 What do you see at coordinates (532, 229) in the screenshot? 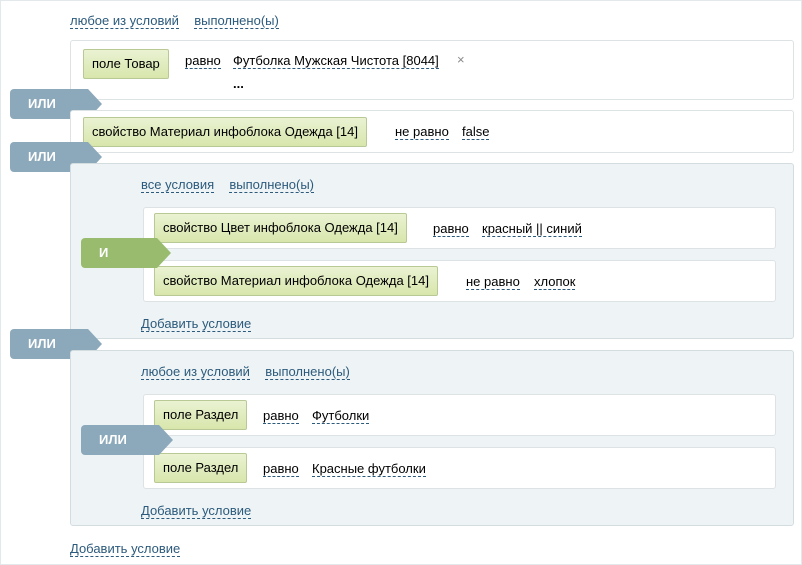
I see `condition-value: красный || синий` at bounding box center [532, 229].